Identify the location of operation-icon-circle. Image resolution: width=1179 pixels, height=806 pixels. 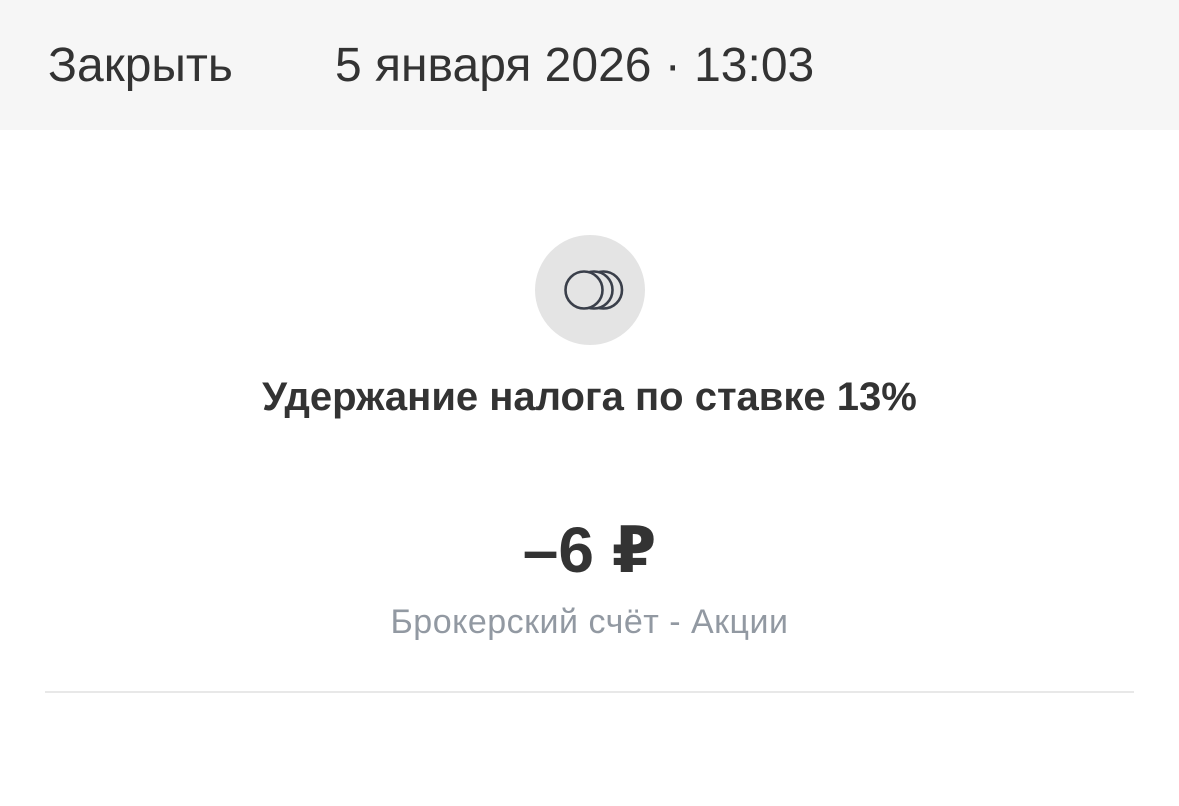
(590, 290).